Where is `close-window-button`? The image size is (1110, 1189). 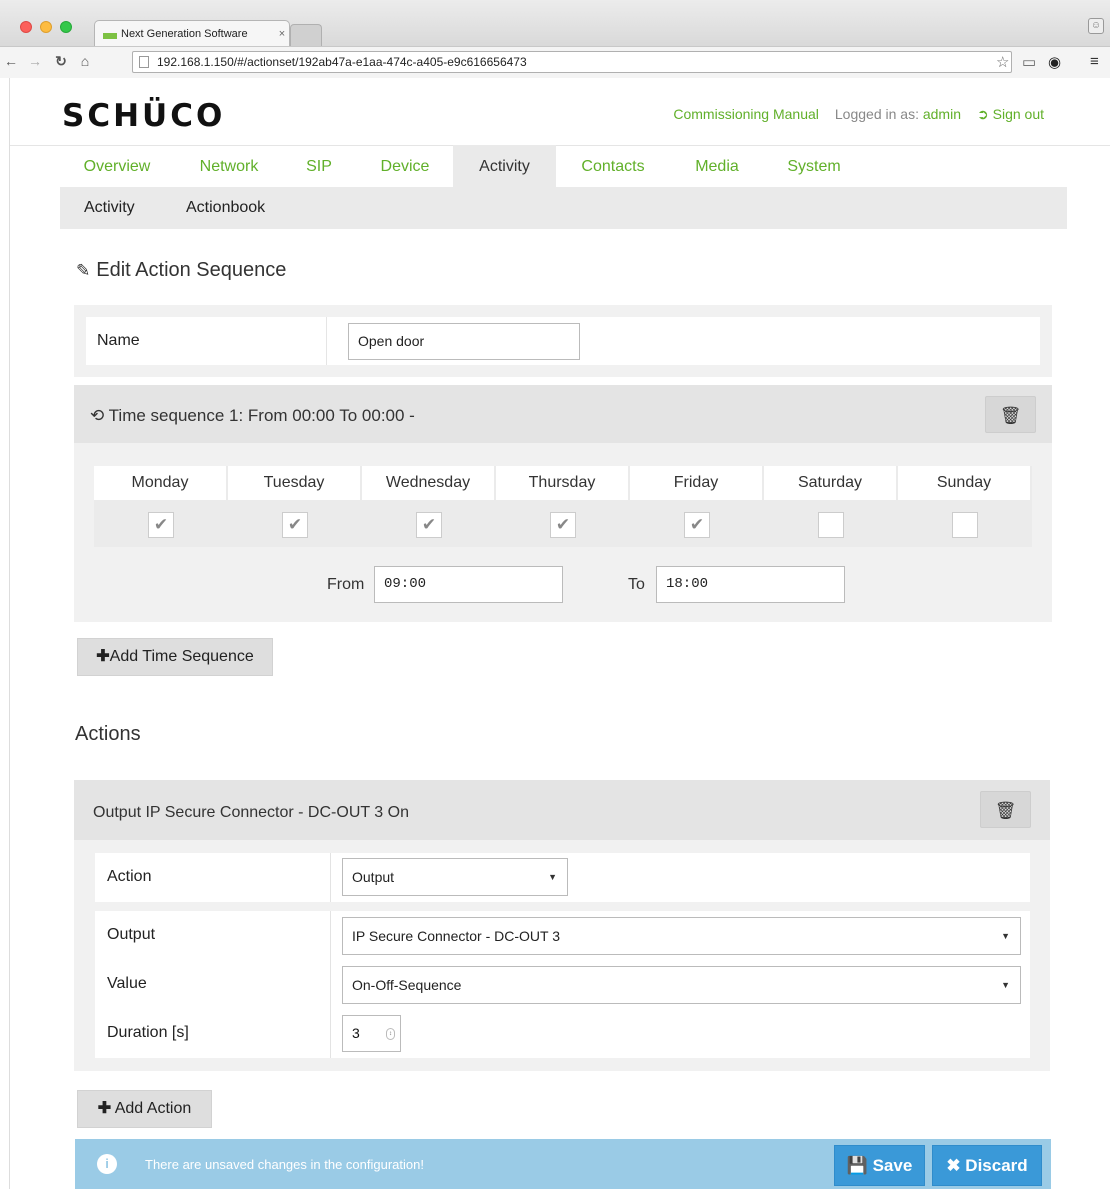 close-window-button is located at coordinates (26, 27).